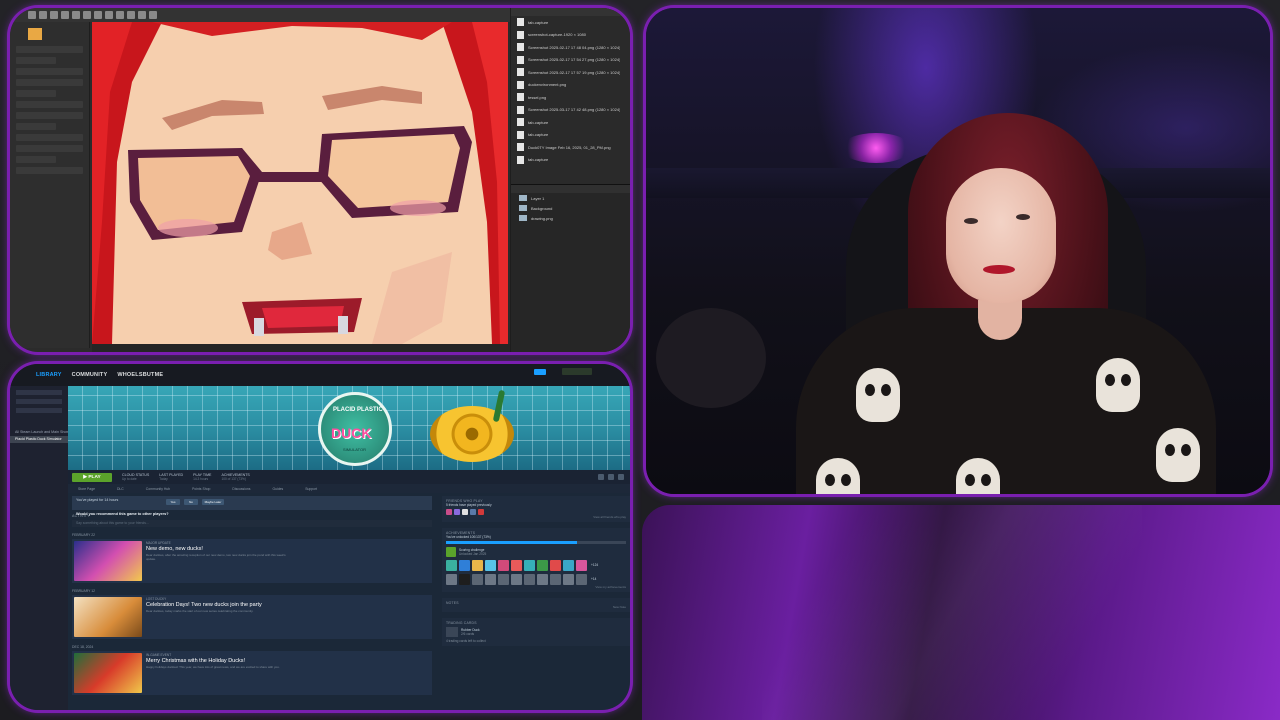 The width and height of the screenshot is (1280, 720). What do you see at coordinates (570, 97) in the screenshot?
I see `image-list-item: tessel.png` at bounding box center [570, 97].